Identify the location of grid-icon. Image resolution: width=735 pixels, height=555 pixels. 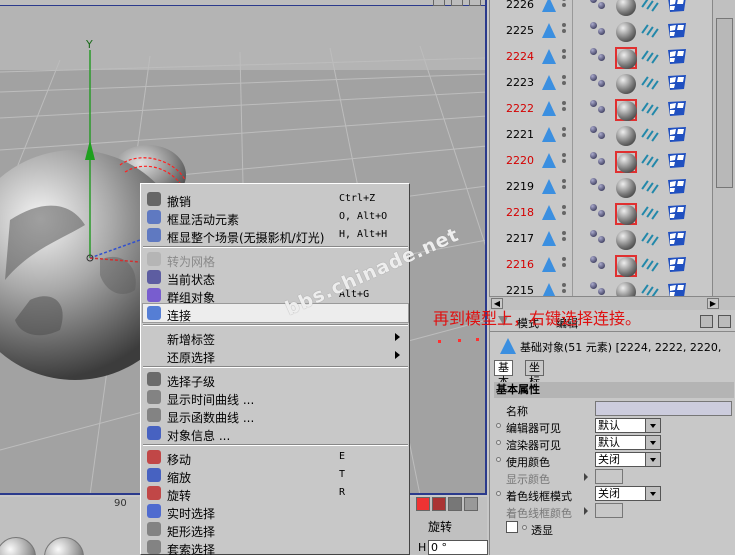
(455, 504).